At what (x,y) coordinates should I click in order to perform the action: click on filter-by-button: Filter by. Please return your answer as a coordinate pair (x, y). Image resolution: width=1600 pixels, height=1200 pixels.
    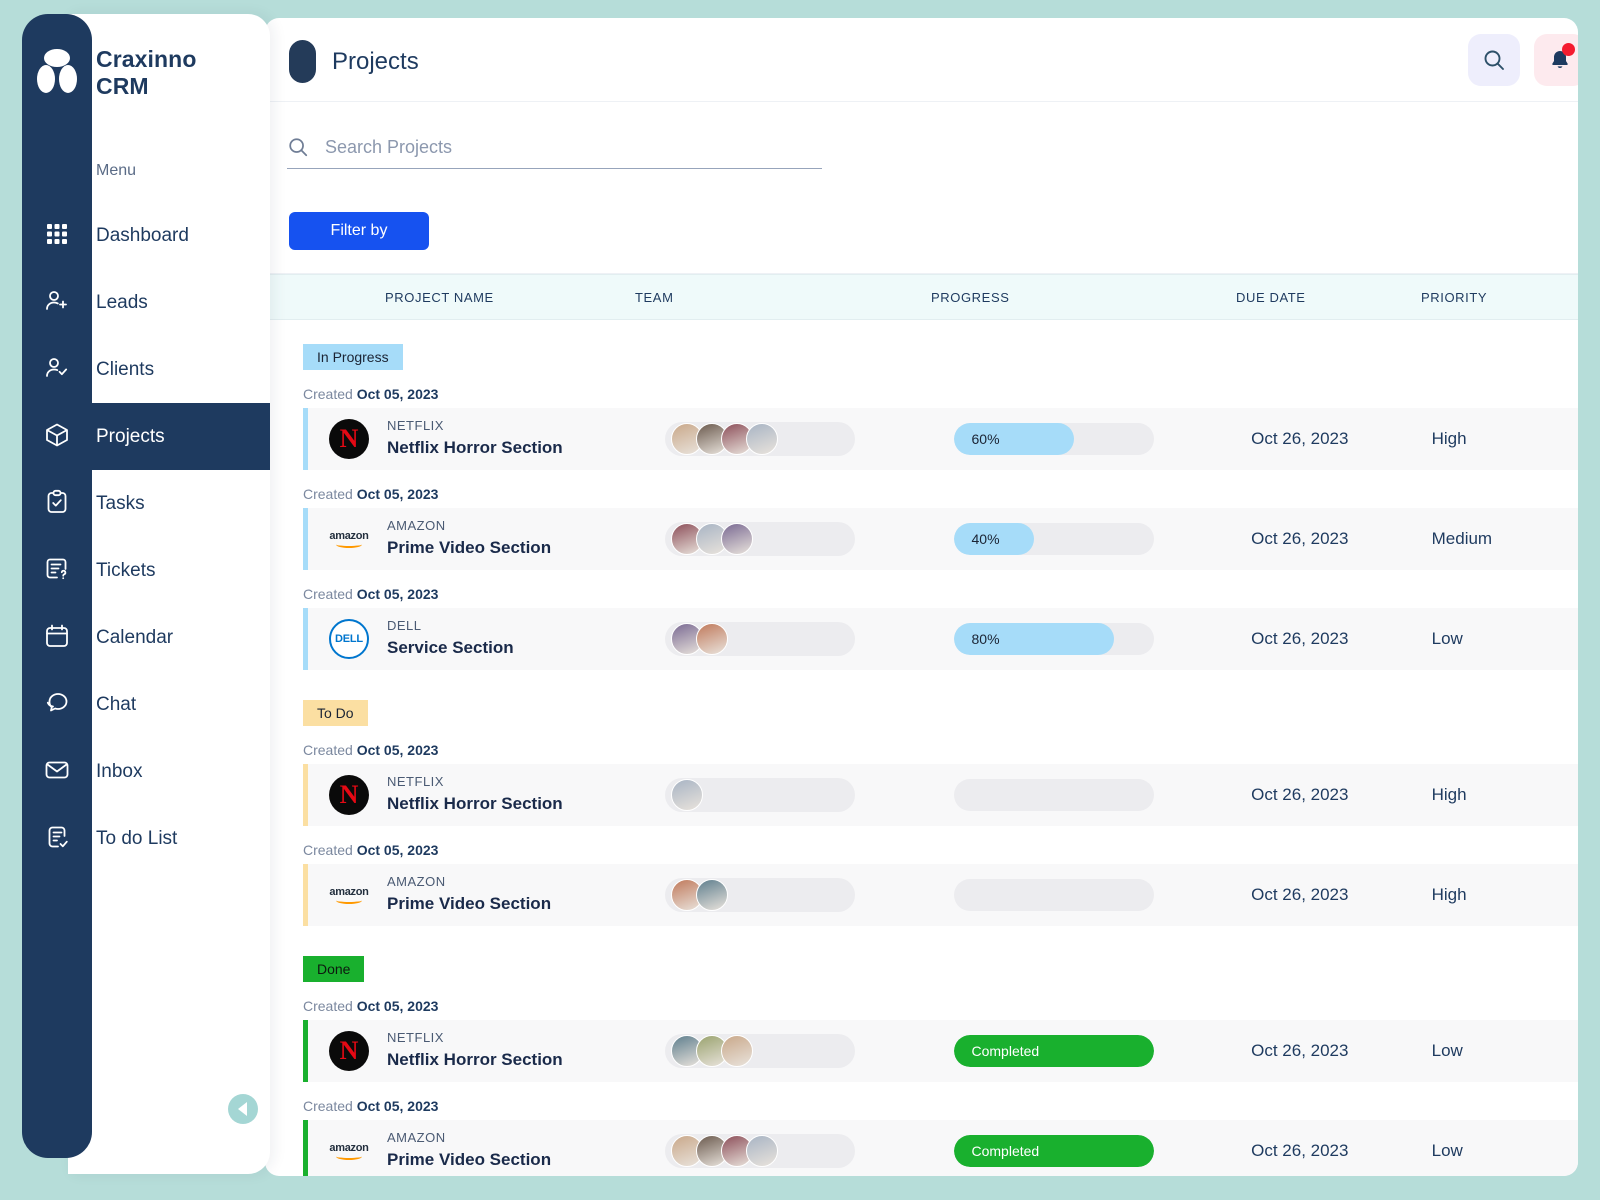
    Looking at the image, I should click on (359, 231).